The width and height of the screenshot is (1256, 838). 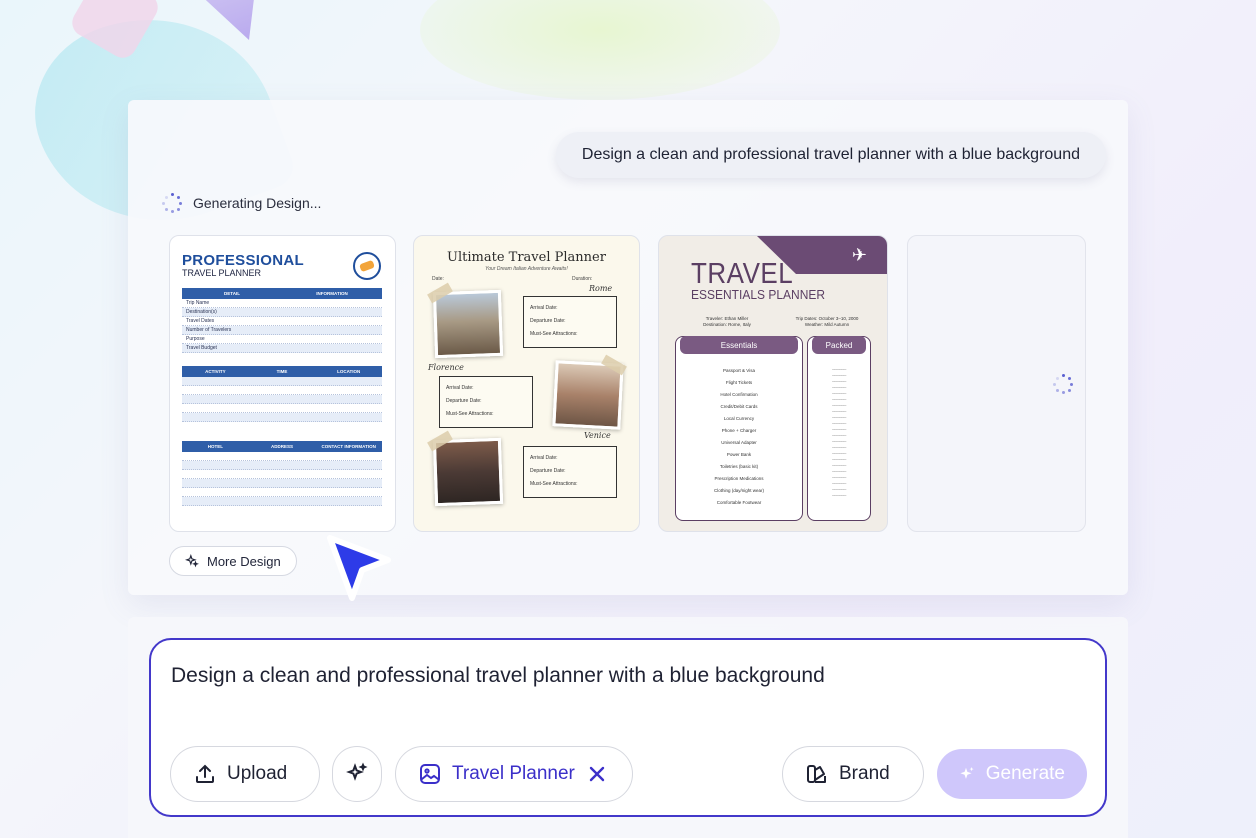 I want to click on loading-spinner-icon, so click(x=1063, y=384).